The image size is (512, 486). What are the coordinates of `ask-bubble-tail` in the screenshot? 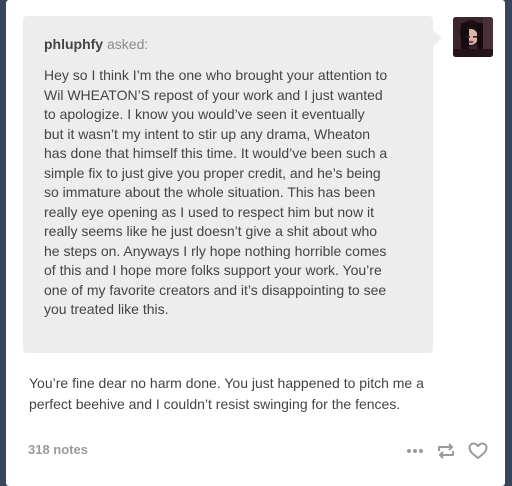 It's located at (437, 38).